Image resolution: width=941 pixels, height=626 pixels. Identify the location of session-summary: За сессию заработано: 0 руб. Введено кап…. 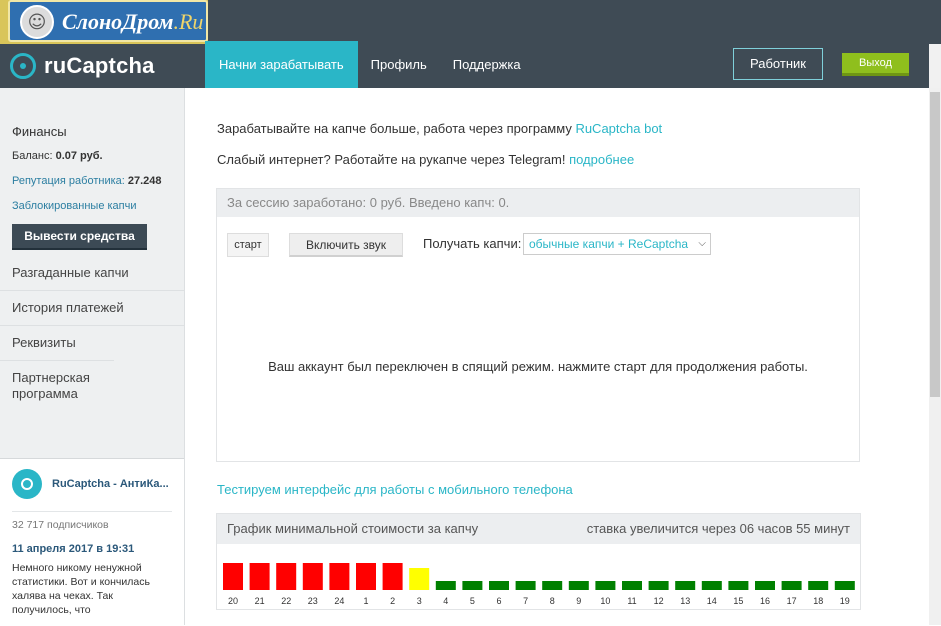
(538, 203).